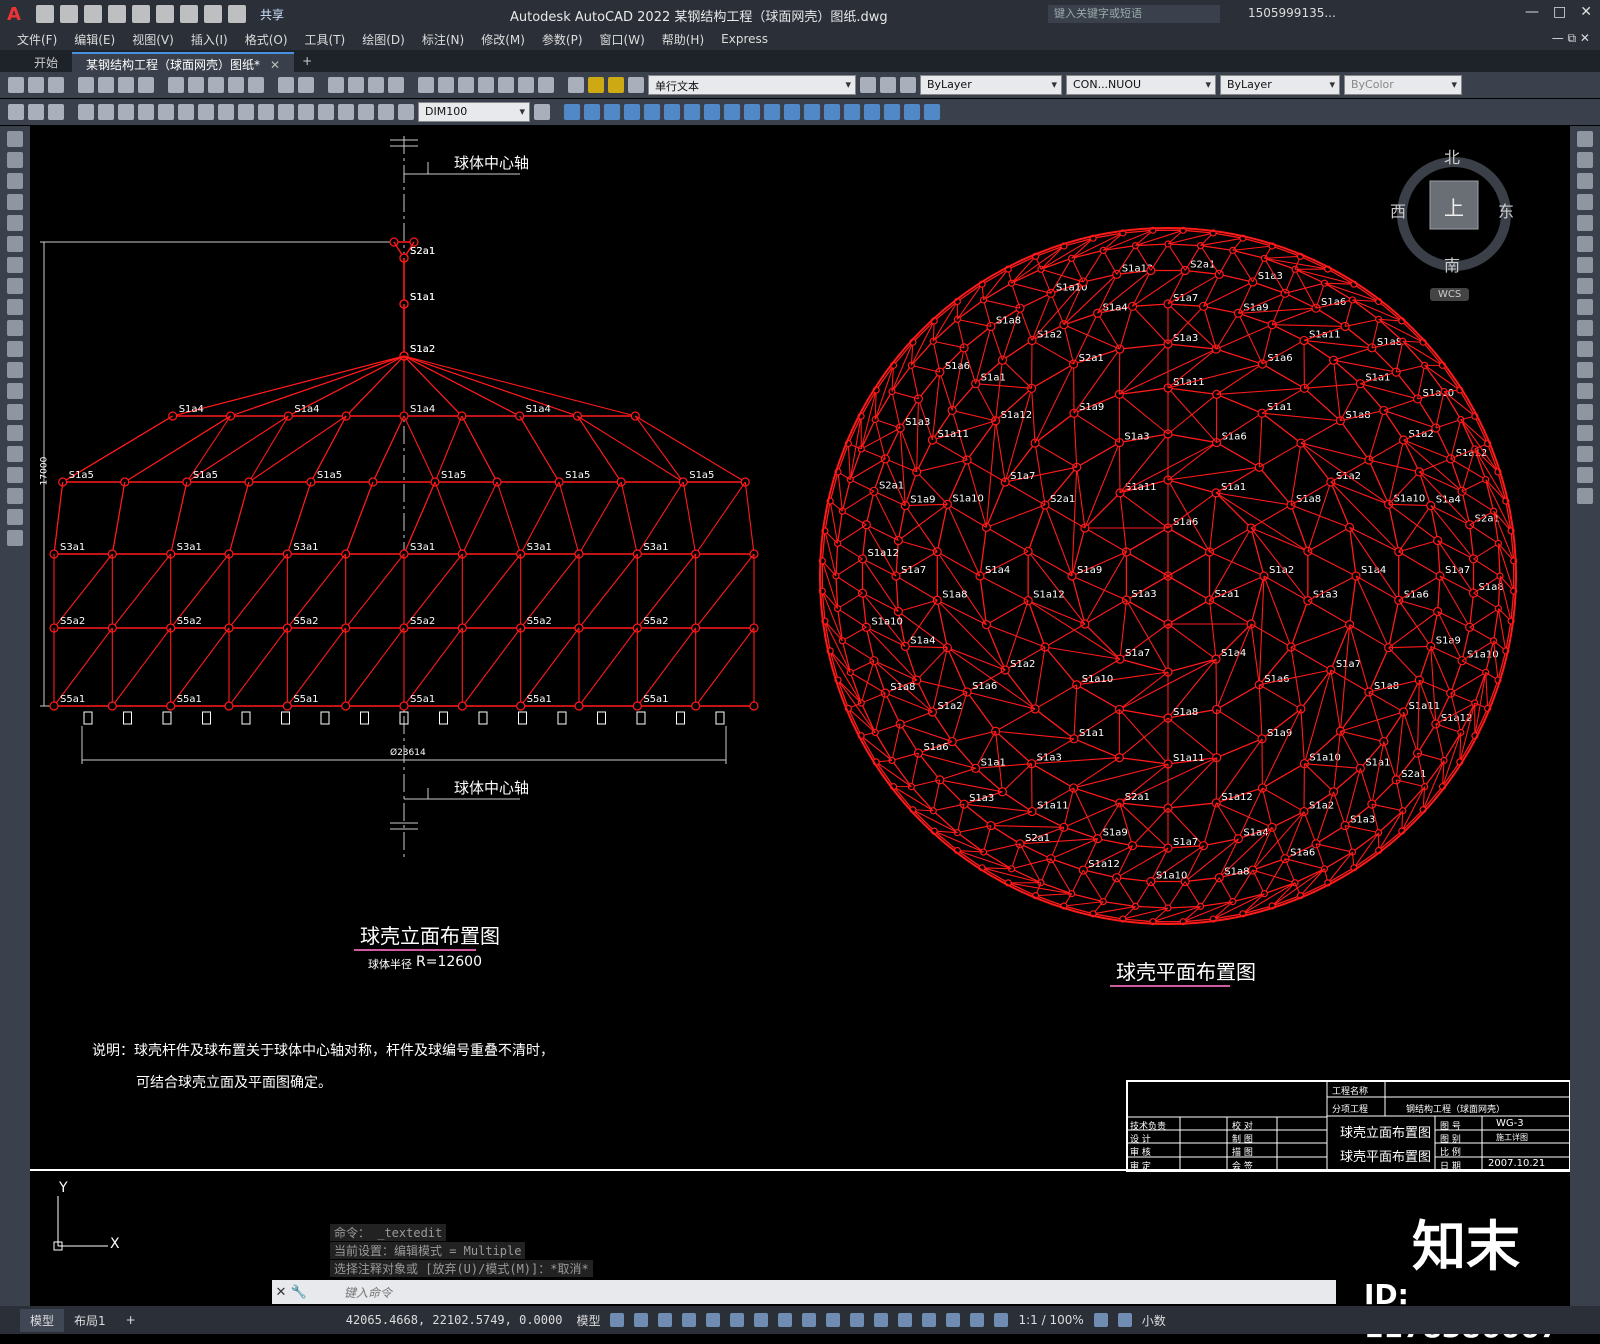 This screenshot has width=1600, height=1344. I want to click on markup-icon, so click(506, 85).